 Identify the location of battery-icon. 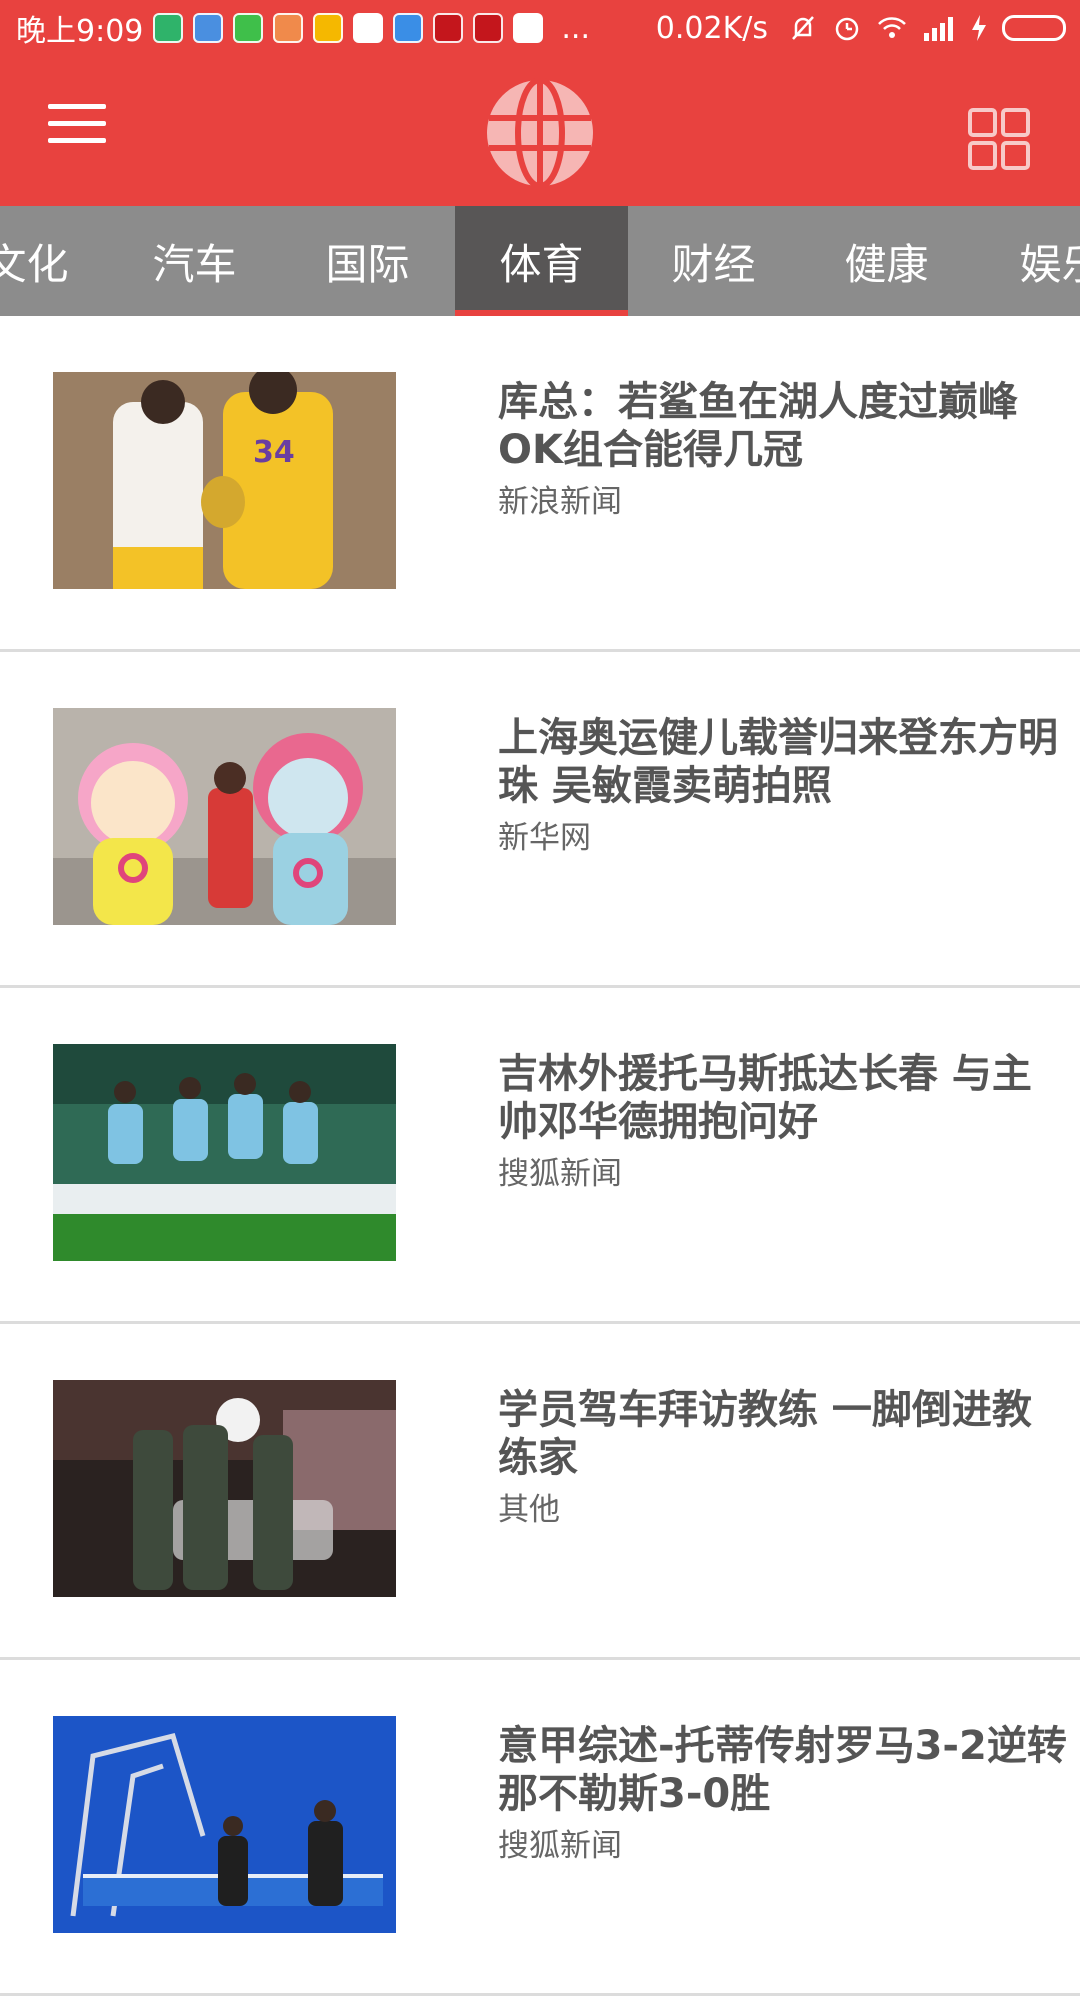
(1034, 28).